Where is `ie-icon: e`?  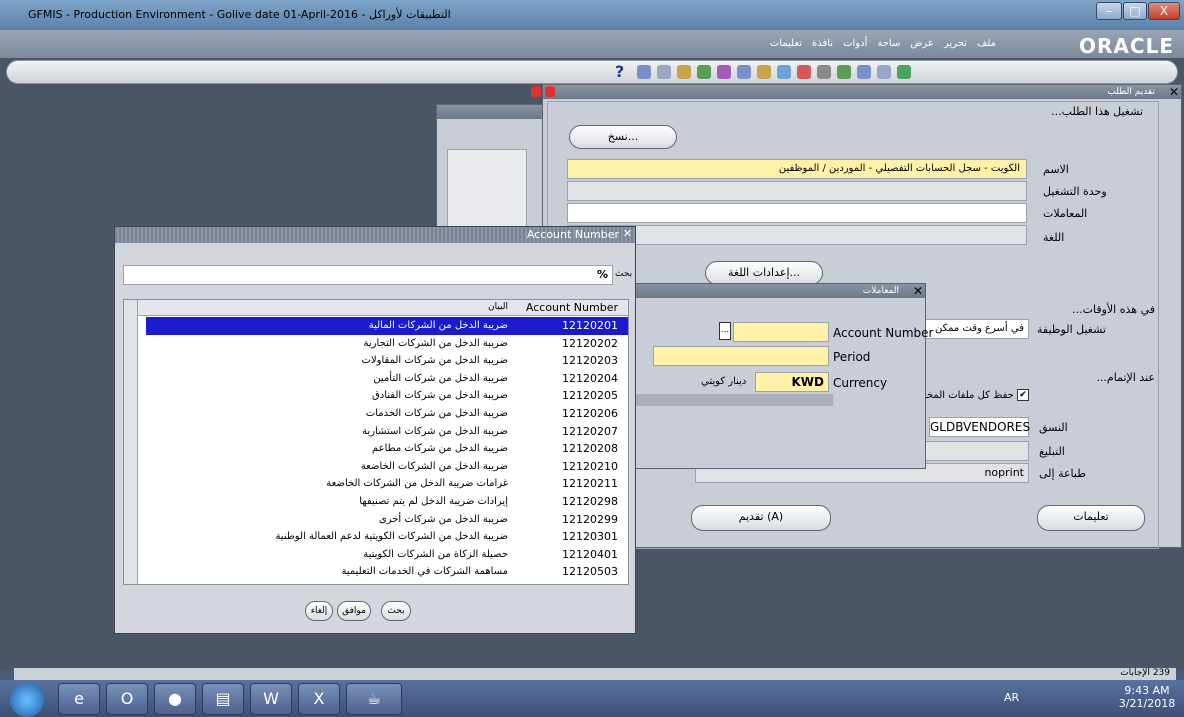
ie-icon: e is located at coordinates (79, 699).